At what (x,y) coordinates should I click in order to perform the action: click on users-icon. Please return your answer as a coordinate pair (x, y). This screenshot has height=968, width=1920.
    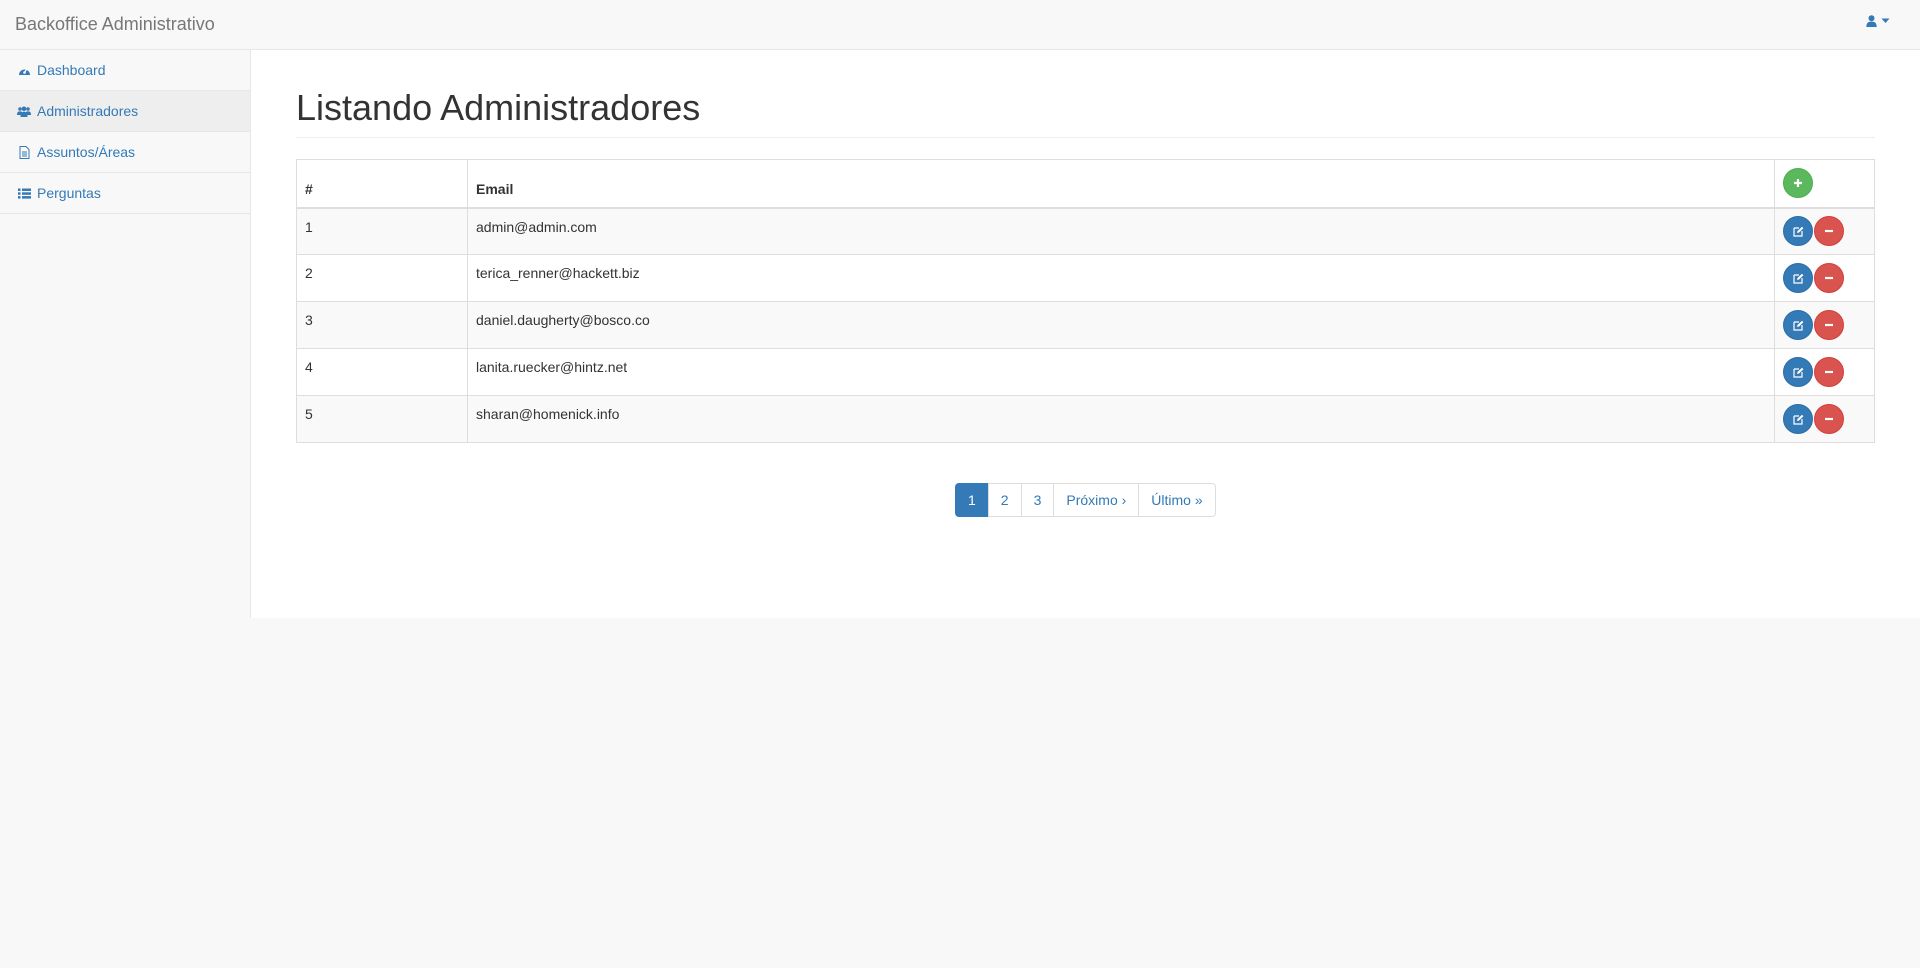
    Looking at the image, I should click on (24, 111).